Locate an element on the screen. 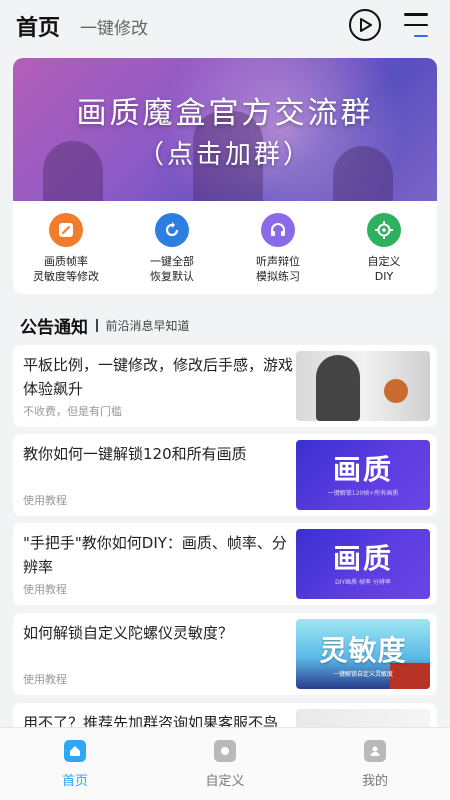 This screenshot has width=450, height=800. tab-home: 首页 is located at coordinates (75, 764).